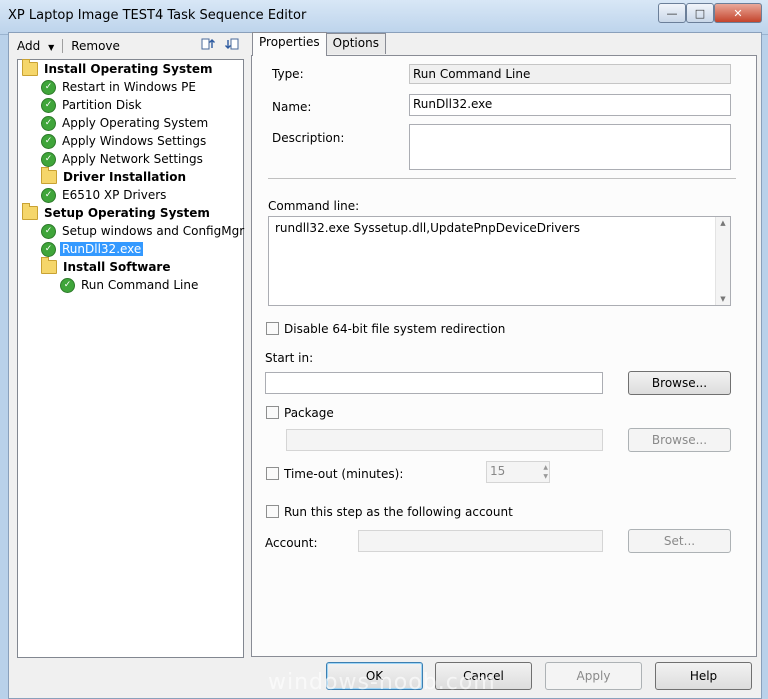 The image size is (768, 699). I want to click on spinner-arrows-icon: ▲ ▼, so click(545, 472).